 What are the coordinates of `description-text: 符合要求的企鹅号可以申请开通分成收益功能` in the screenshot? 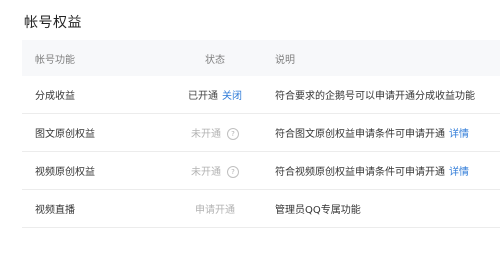 It's located at (375, 96).